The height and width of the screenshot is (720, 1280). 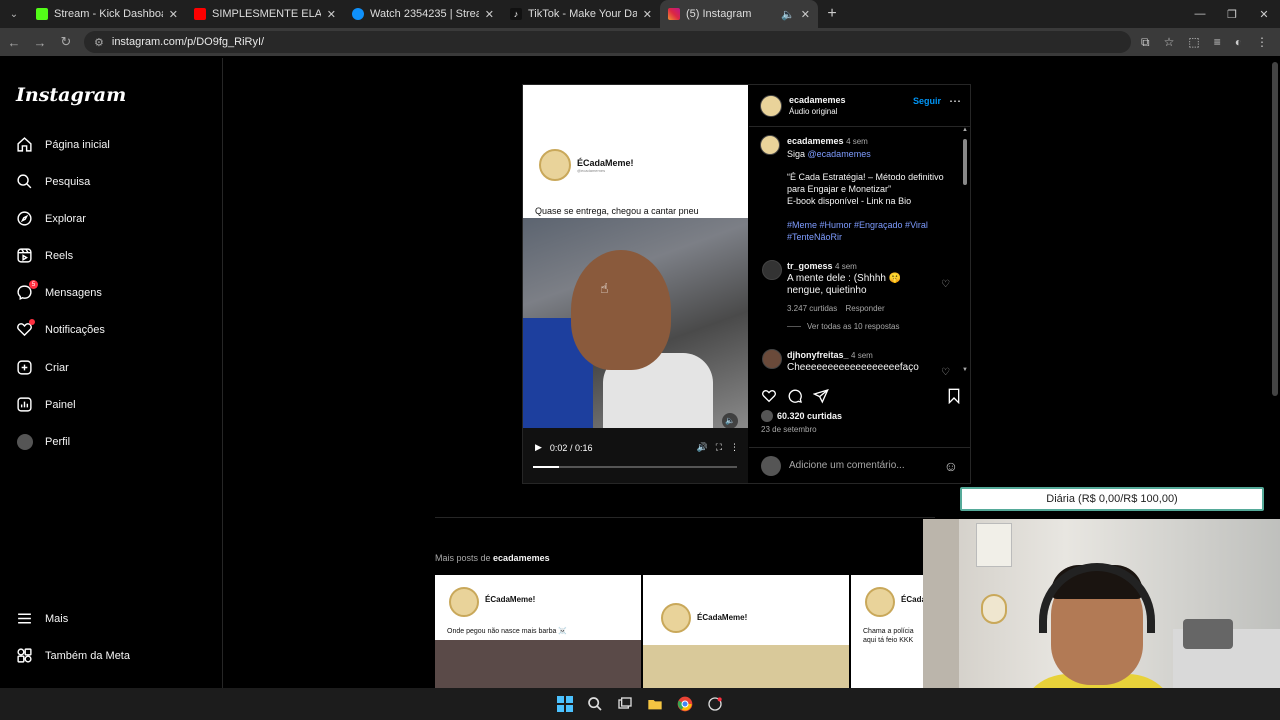 What do you see at coordinates (14, 14) in the screenshot?
I see `tab-search-icon: ⌄` at bounding box center [14, 14].